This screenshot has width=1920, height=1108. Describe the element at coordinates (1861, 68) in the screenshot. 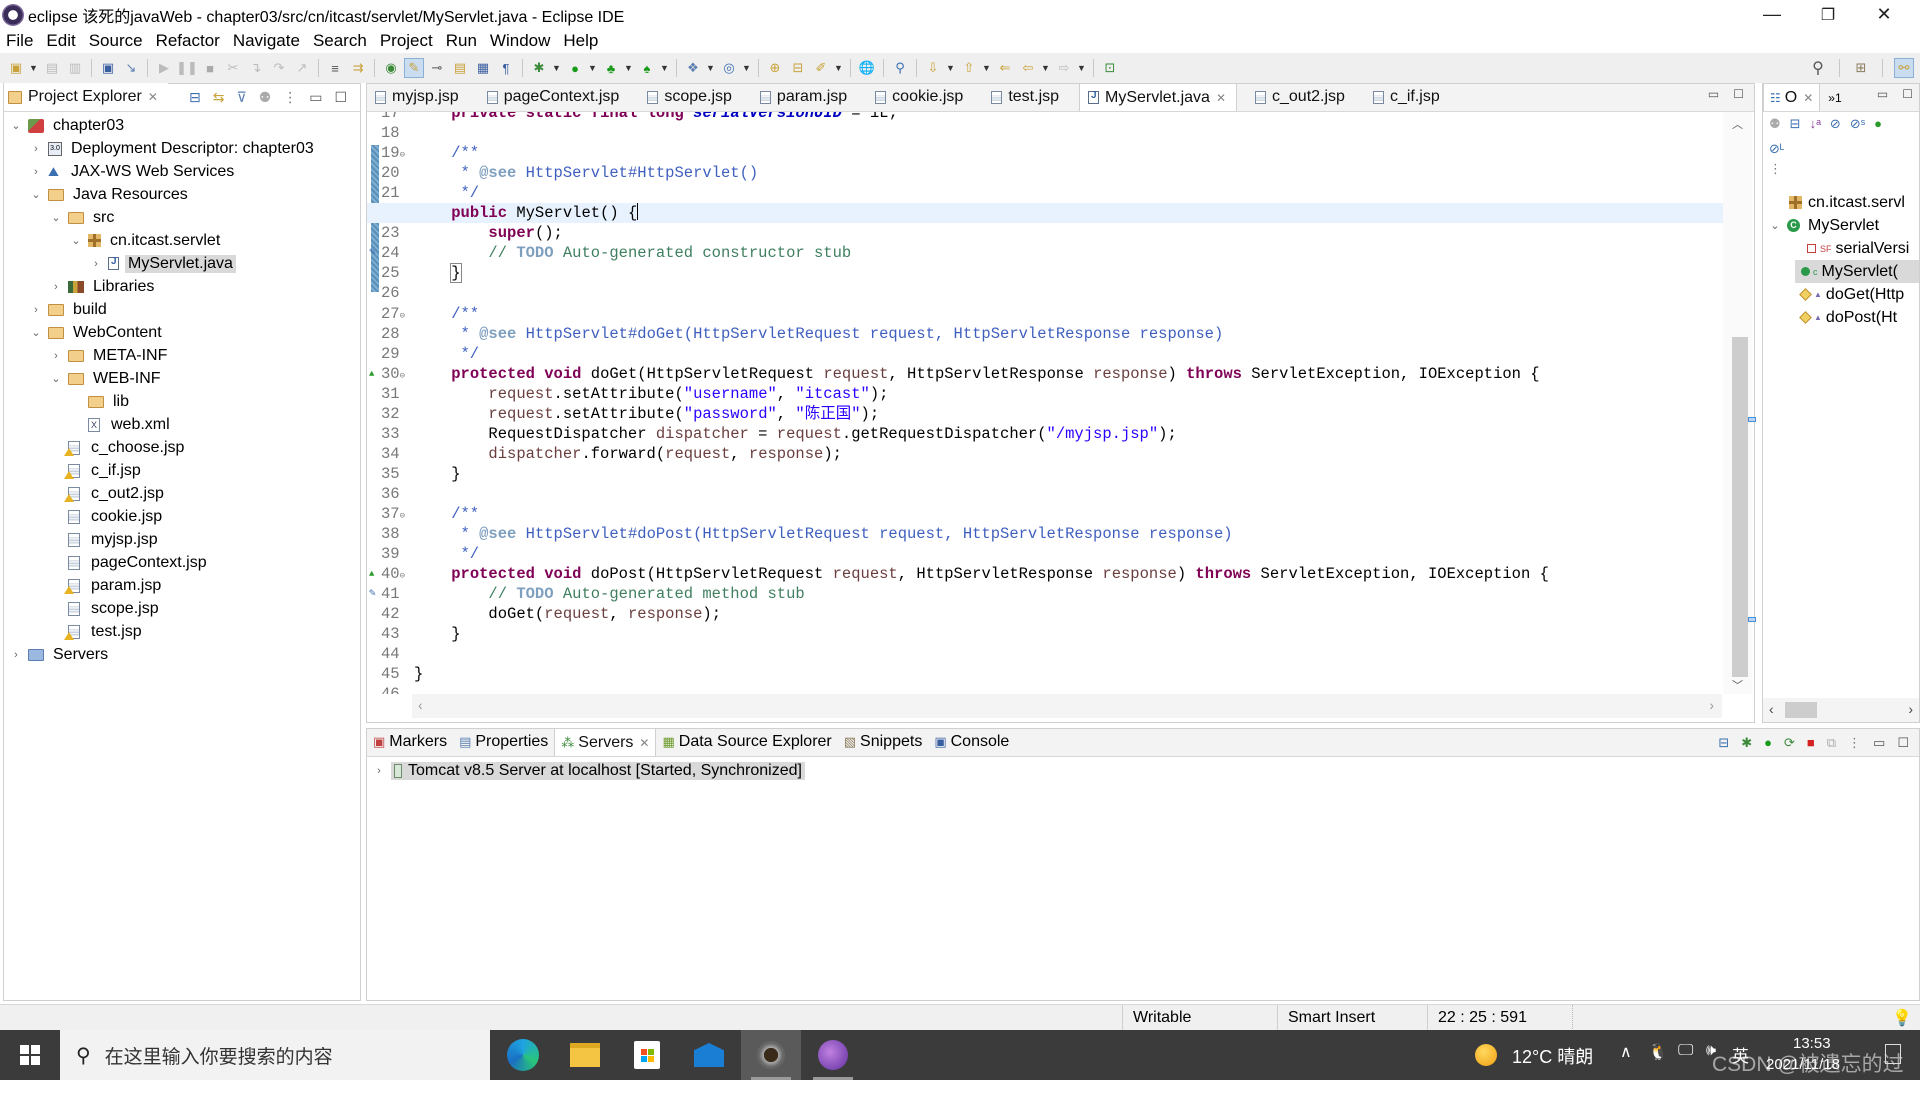

I see `open-perspective-icon: ⊞` at that location.